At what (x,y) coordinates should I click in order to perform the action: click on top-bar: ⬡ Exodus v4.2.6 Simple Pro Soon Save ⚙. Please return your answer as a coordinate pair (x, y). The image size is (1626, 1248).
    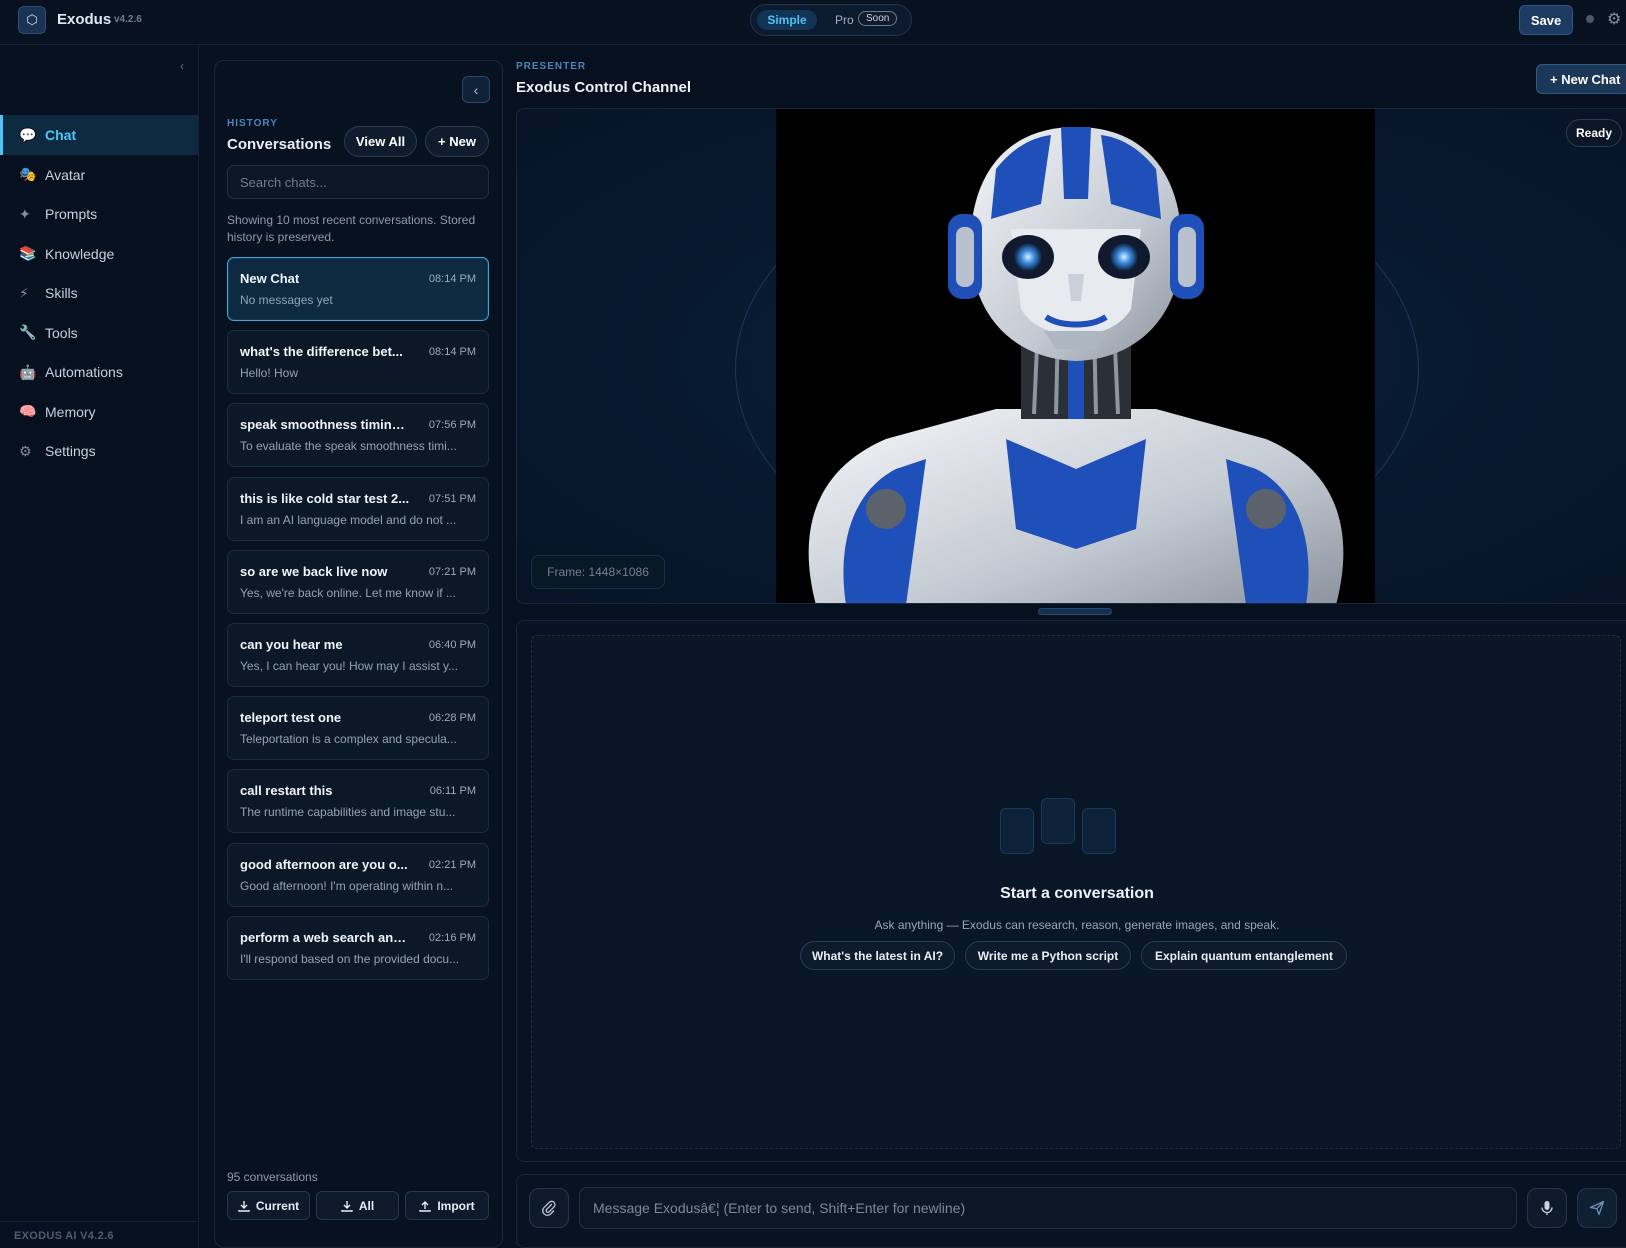
    Looking at the image, I should click on (813, 22).